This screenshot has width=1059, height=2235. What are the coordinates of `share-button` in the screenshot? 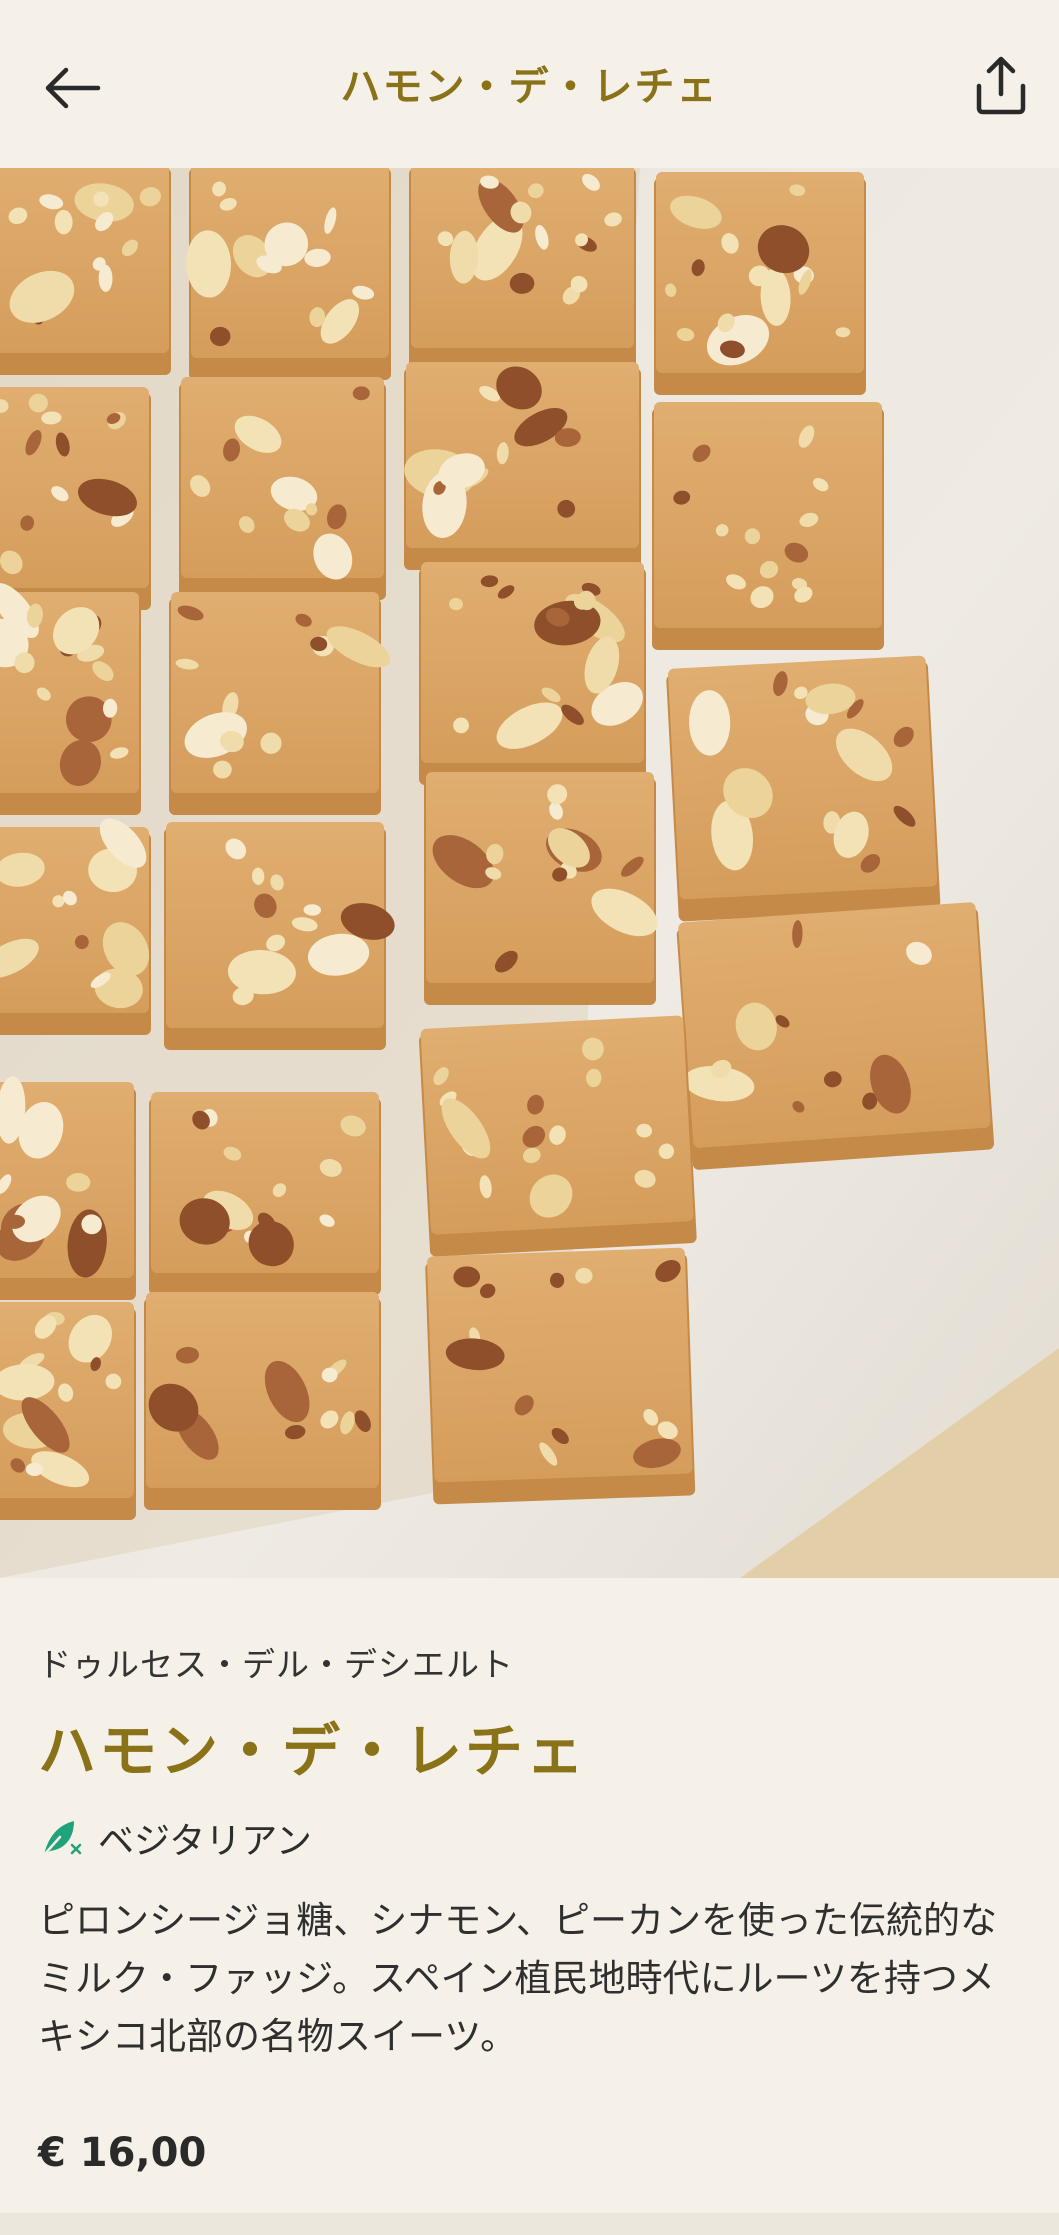 It's located at (1001, 86).